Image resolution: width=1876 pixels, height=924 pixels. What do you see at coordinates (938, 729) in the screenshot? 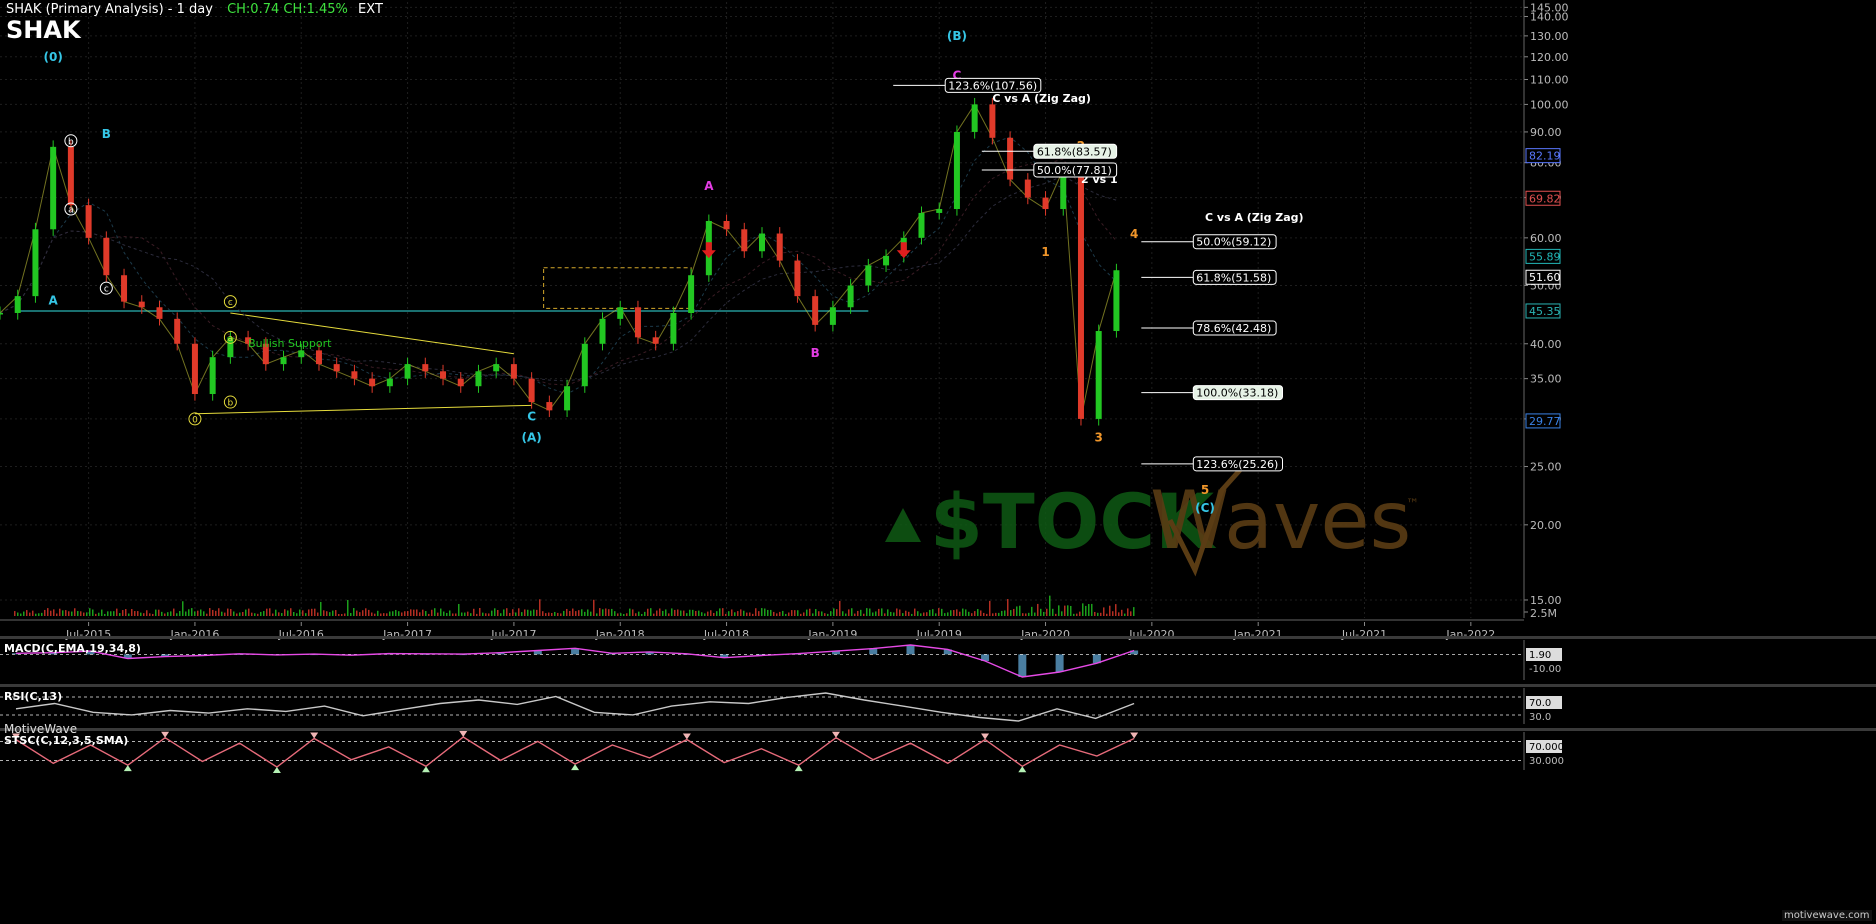
I see `pane-separator` at bounding box center [938, 729].